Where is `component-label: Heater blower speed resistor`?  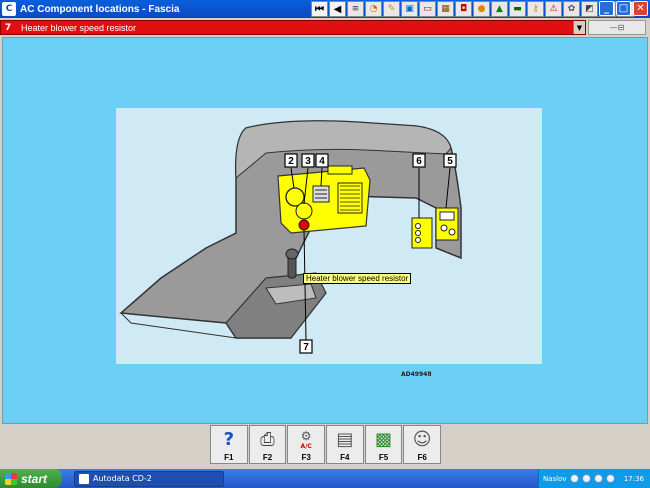
component-label: Heater blower speed resistor is located at coordinates (79, 27).